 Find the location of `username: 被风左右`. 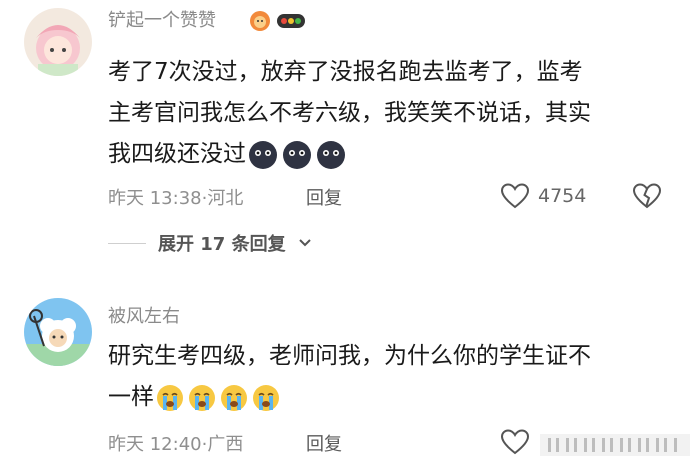

username: 被风左右 is located at coordinates (144, 317).